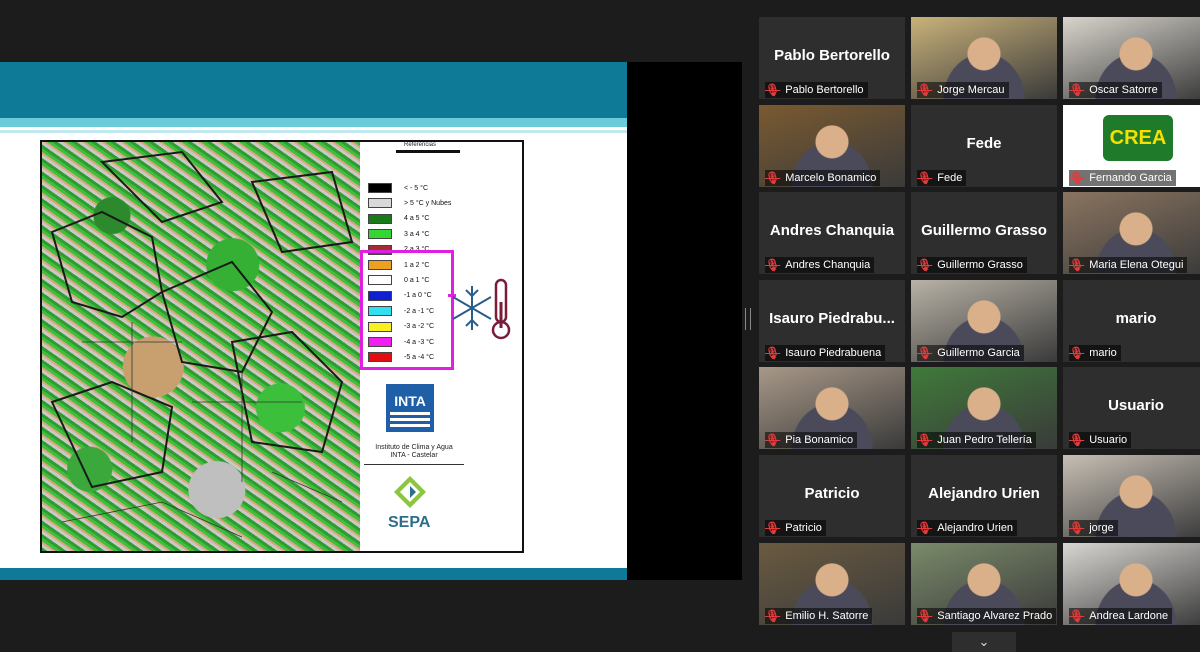 This screenshot has height=652, width=1200. Describe the element at coordinates (980, 265) in the screenshot. I see `participant-name: Guillermo Grasso` at that location.